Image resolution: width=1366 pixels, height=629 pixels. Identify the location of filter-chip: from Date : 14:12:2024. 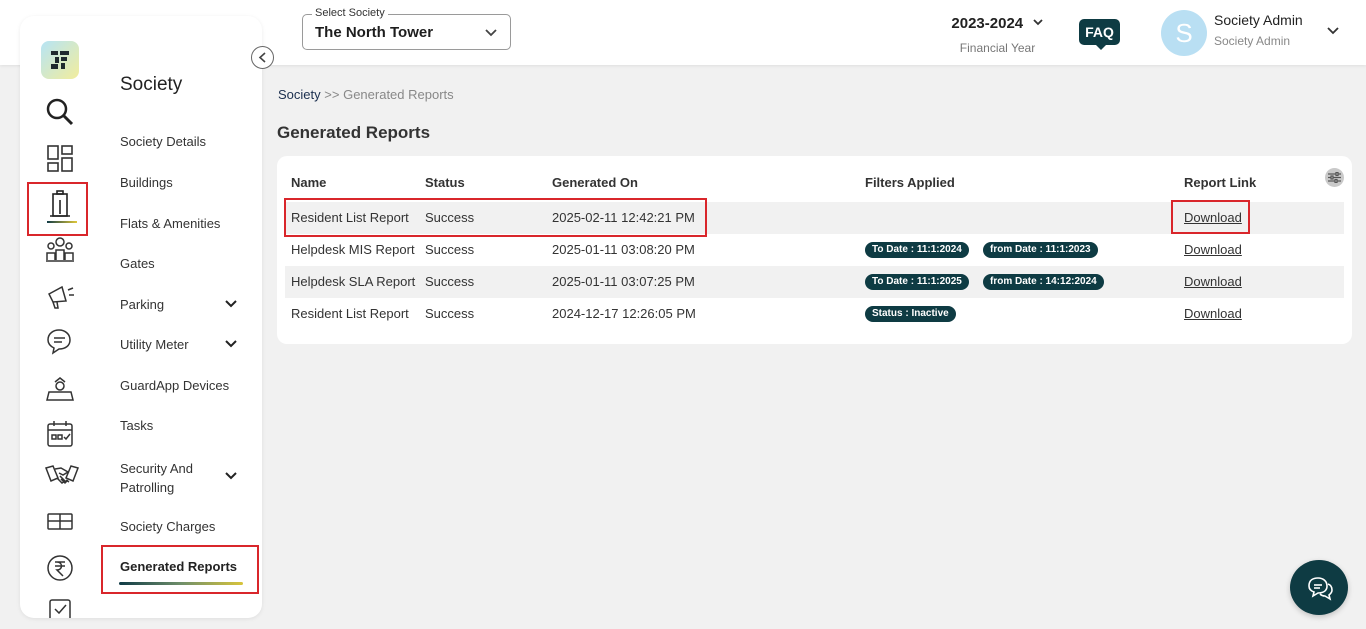
(1043, 282).